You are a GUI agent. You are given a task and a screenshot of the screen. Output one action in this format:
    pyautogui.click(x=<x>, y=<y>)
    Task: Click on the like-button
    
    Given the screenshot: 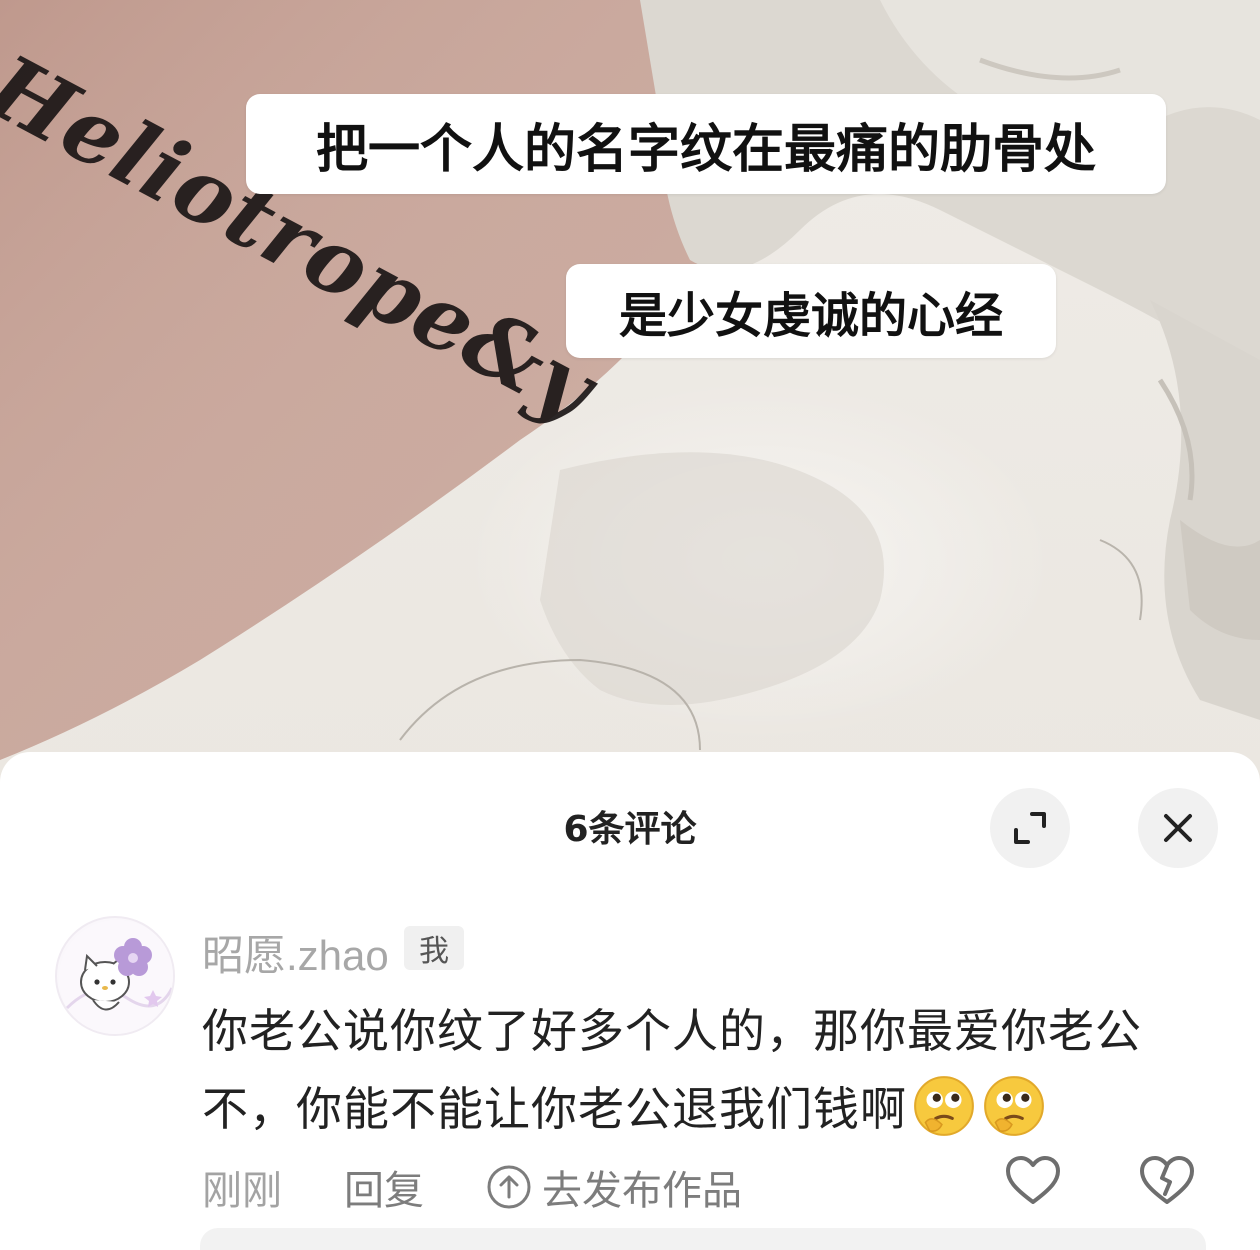 What is the action you would take?
    pyautogui.click(x=1033, y=1183)
    